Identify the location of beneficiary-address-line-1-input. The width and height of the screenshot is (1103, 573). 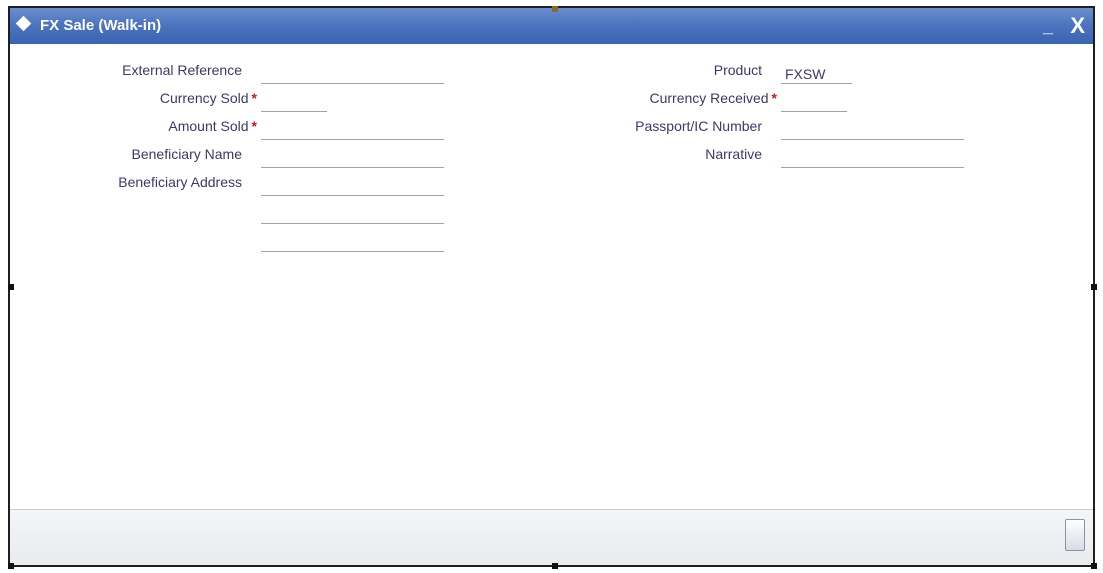
(352, 186).